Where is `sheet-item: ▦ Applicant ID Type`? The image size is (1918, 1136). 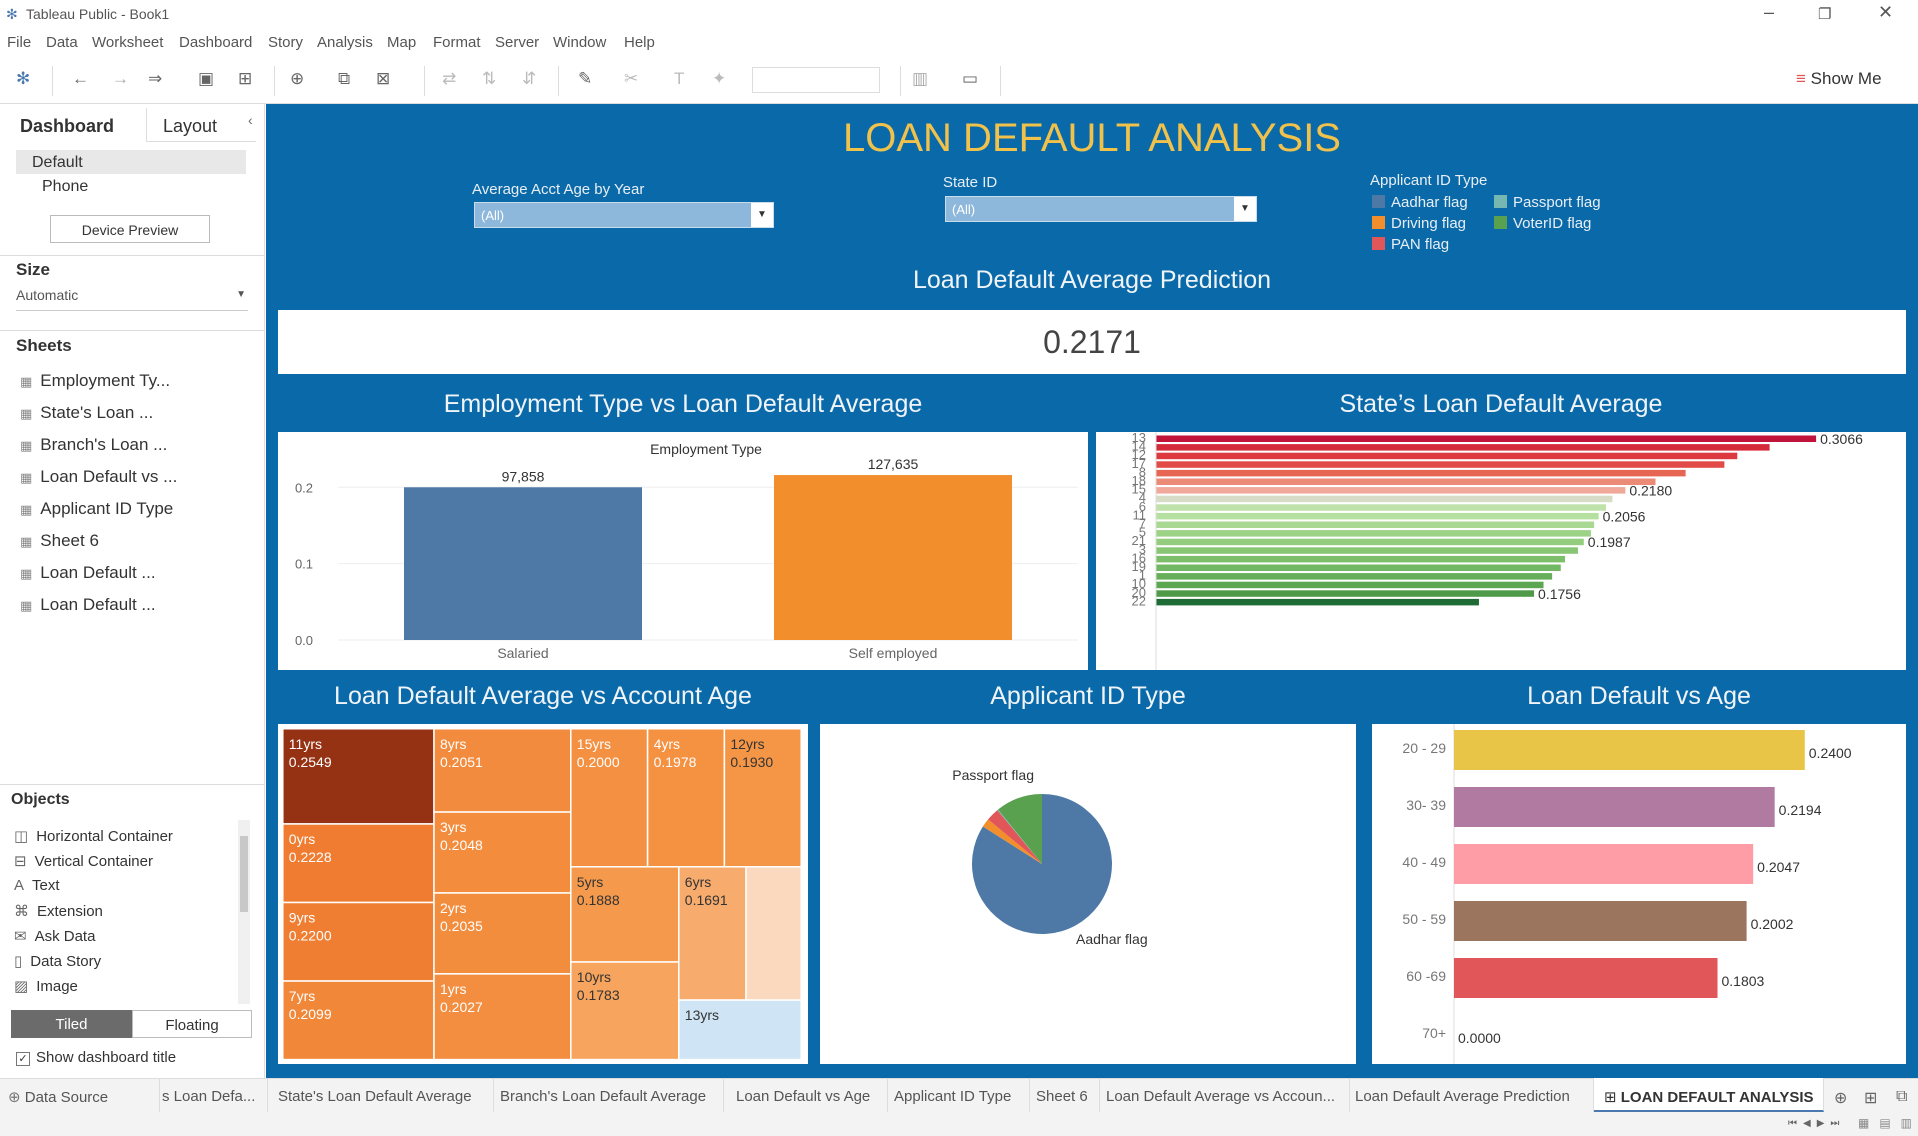
sheet-item: ▦ Applicant ID Type is located at coordinates (96, 509).